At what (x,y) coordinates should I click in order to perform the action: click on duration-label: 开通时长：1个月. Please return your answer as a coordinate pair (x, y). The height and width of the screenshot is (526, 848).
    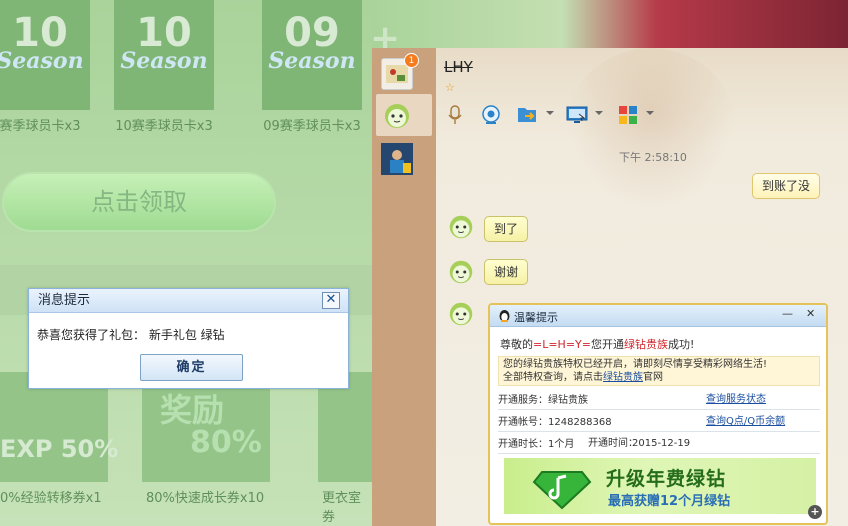
    Looking at the image, I should click on (536, 444).